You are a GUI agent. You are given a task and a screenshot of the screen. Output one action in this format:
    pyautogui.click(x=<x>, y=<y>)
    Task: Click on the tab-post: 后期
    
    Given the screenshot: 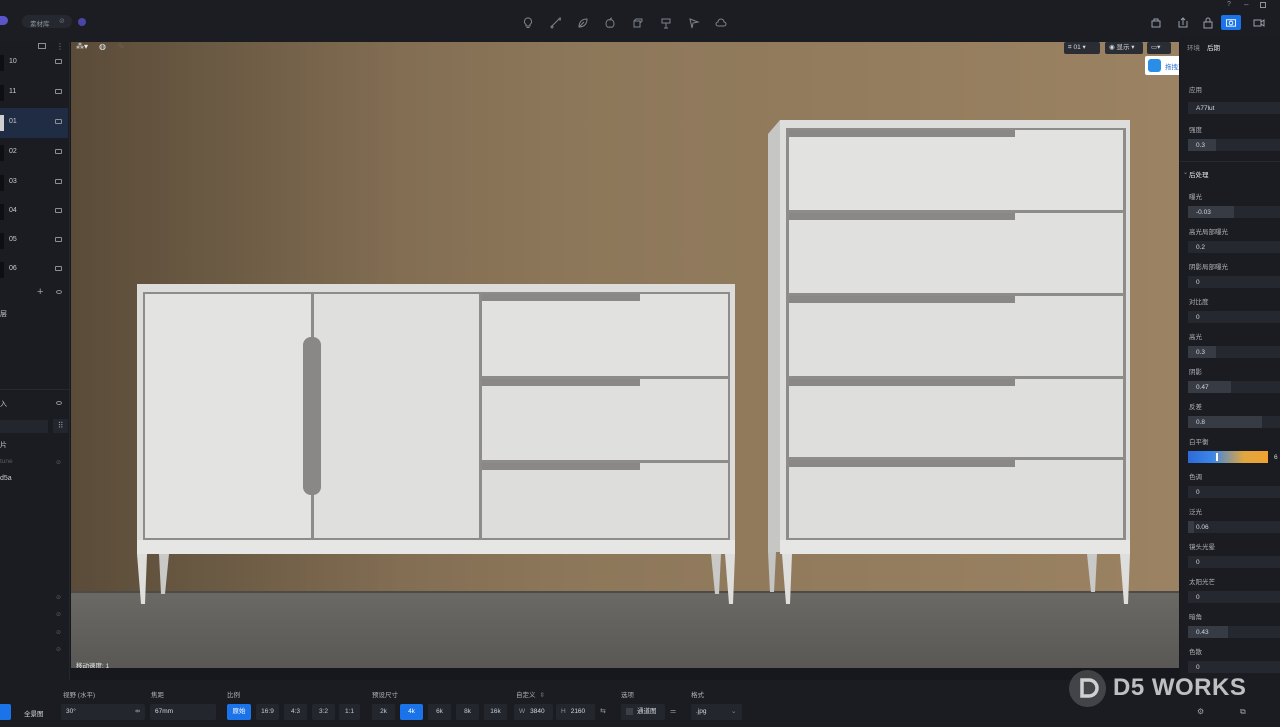 What is the action you would take?
    pyautogui.click(x=1213, y=47)
    